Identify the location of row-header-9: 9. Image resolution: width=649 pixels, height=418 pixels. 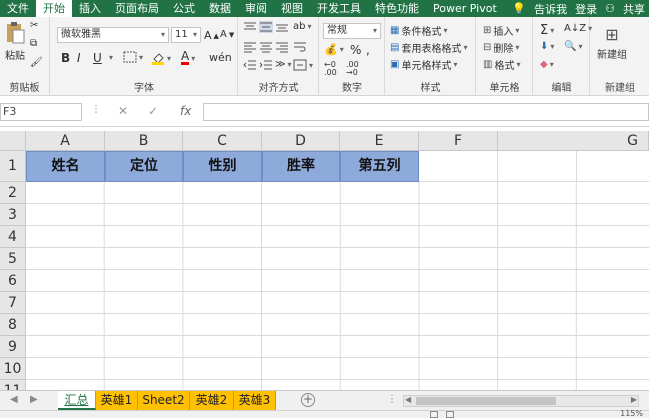
(13, 347).